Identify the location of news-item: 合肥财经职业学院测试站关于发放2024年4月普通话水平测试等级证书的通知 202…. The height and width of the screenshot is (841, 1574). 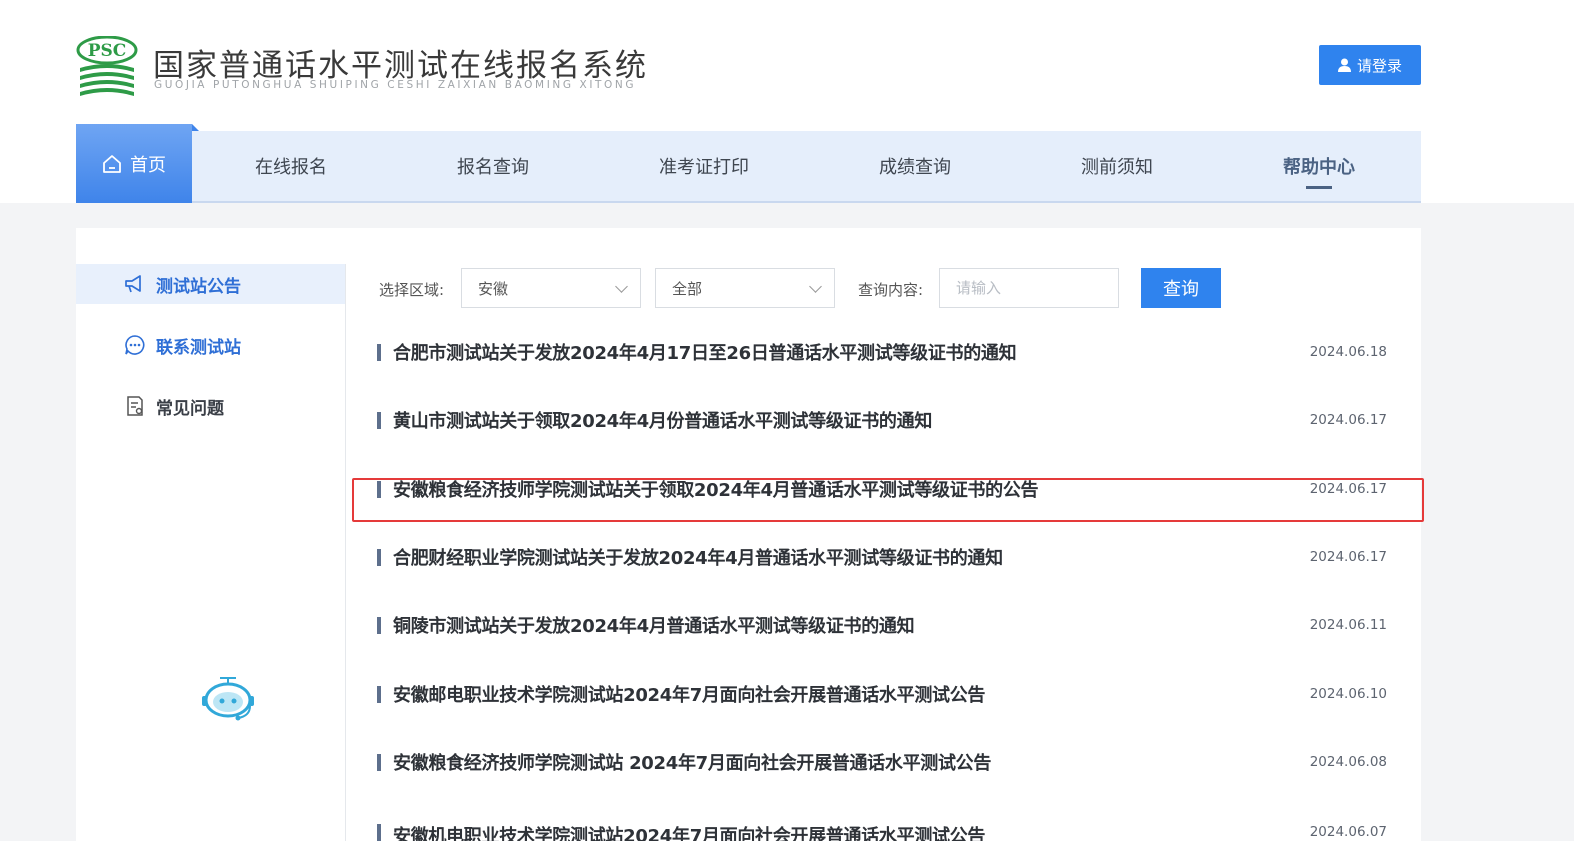
(882, 557).